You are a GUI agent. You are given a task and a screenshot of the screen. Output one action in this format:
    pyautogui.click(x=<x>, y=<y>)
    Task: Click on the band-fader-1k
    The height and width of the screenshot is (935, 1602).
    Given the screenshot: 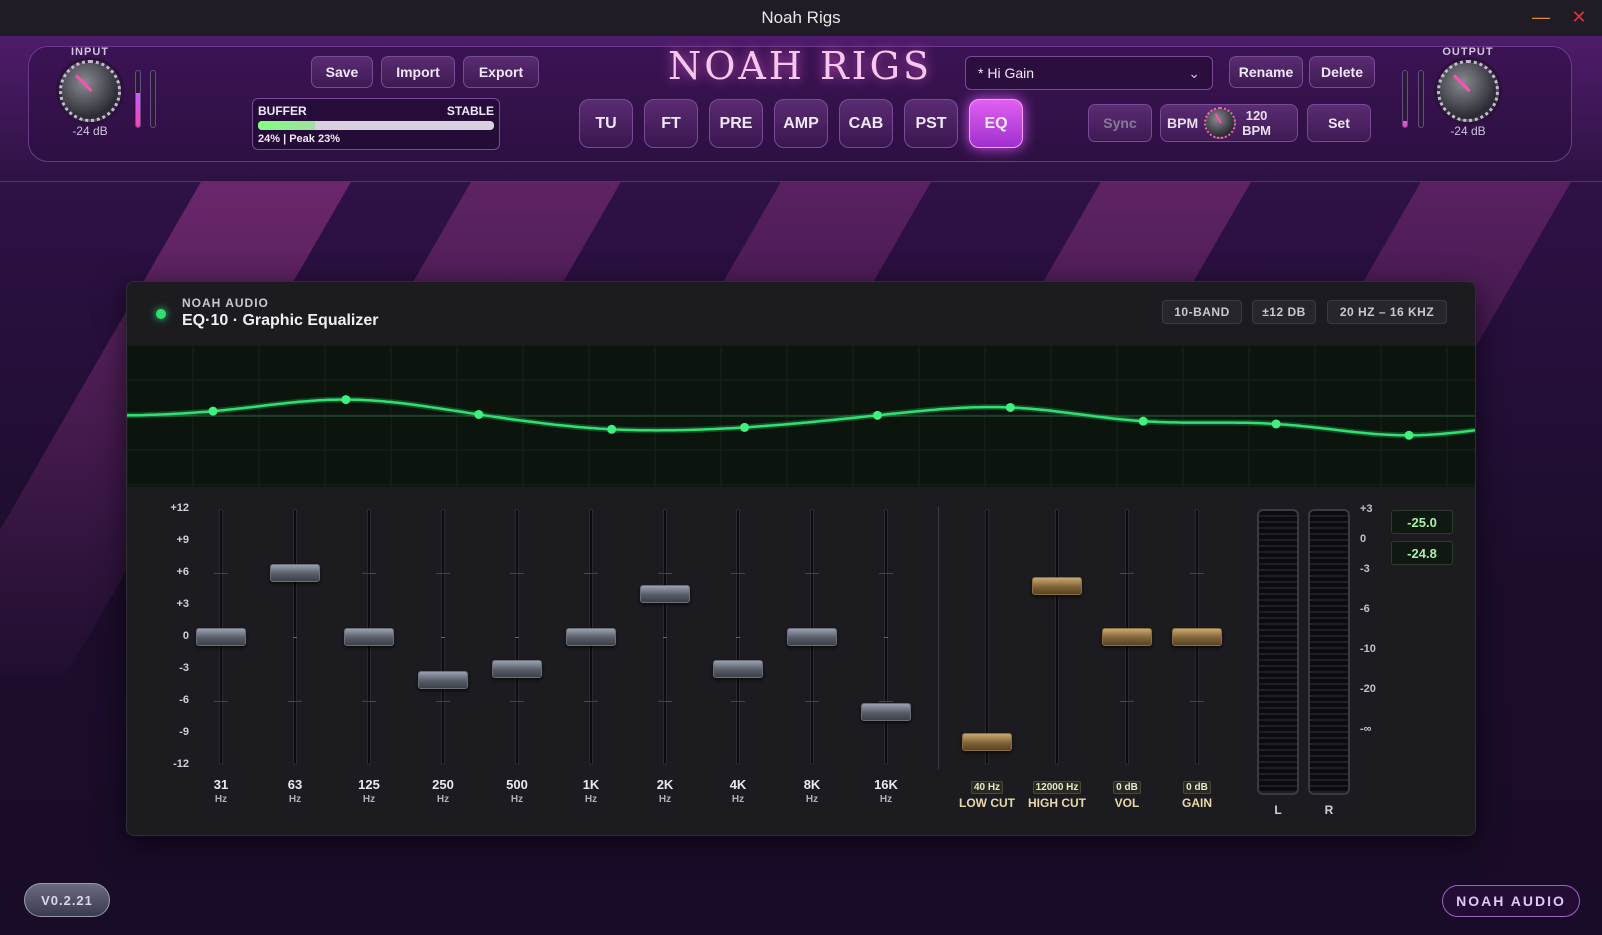 What is the action you would take?
    pyautogui.click(x=591, y=637)
    